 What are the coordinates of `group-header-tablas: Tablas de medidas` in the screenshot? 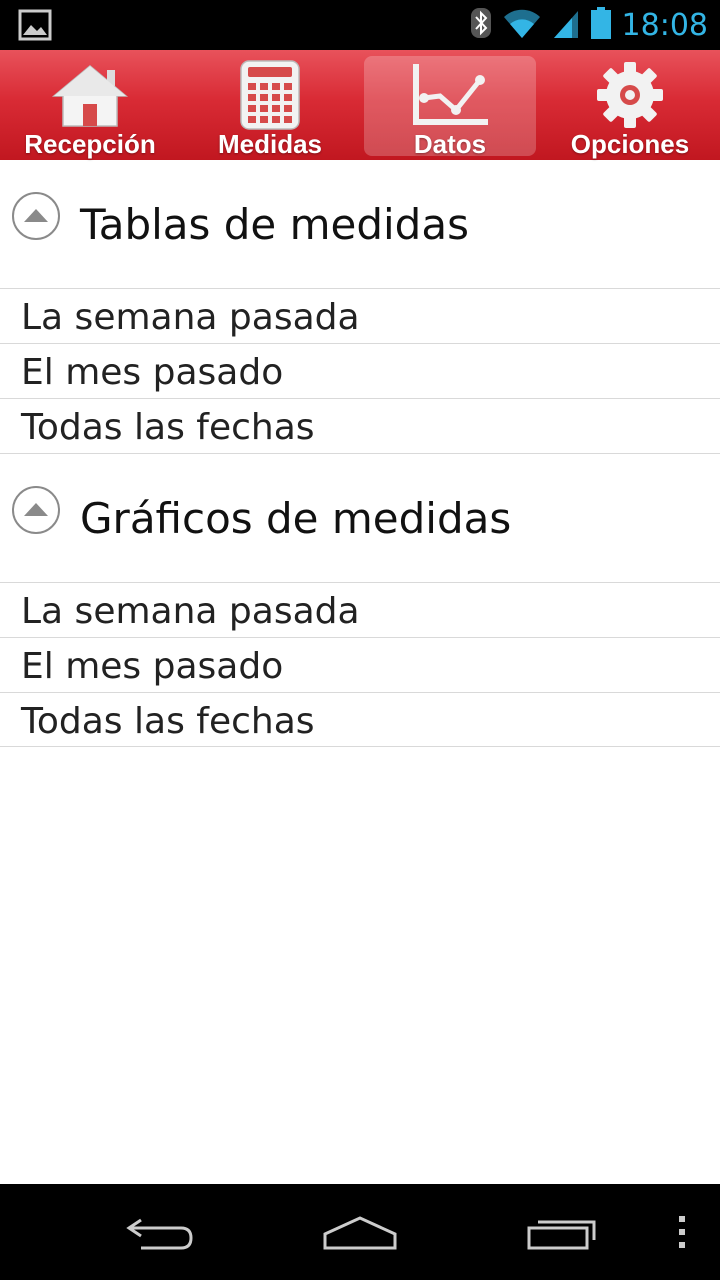 It's located at (360, 224).